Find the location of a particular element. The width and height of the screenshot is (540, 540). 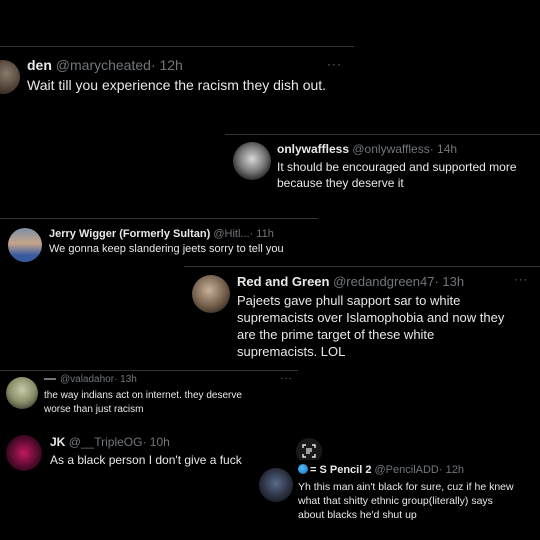

author-handle: @PencilADD is located at coordinates (407, 470).